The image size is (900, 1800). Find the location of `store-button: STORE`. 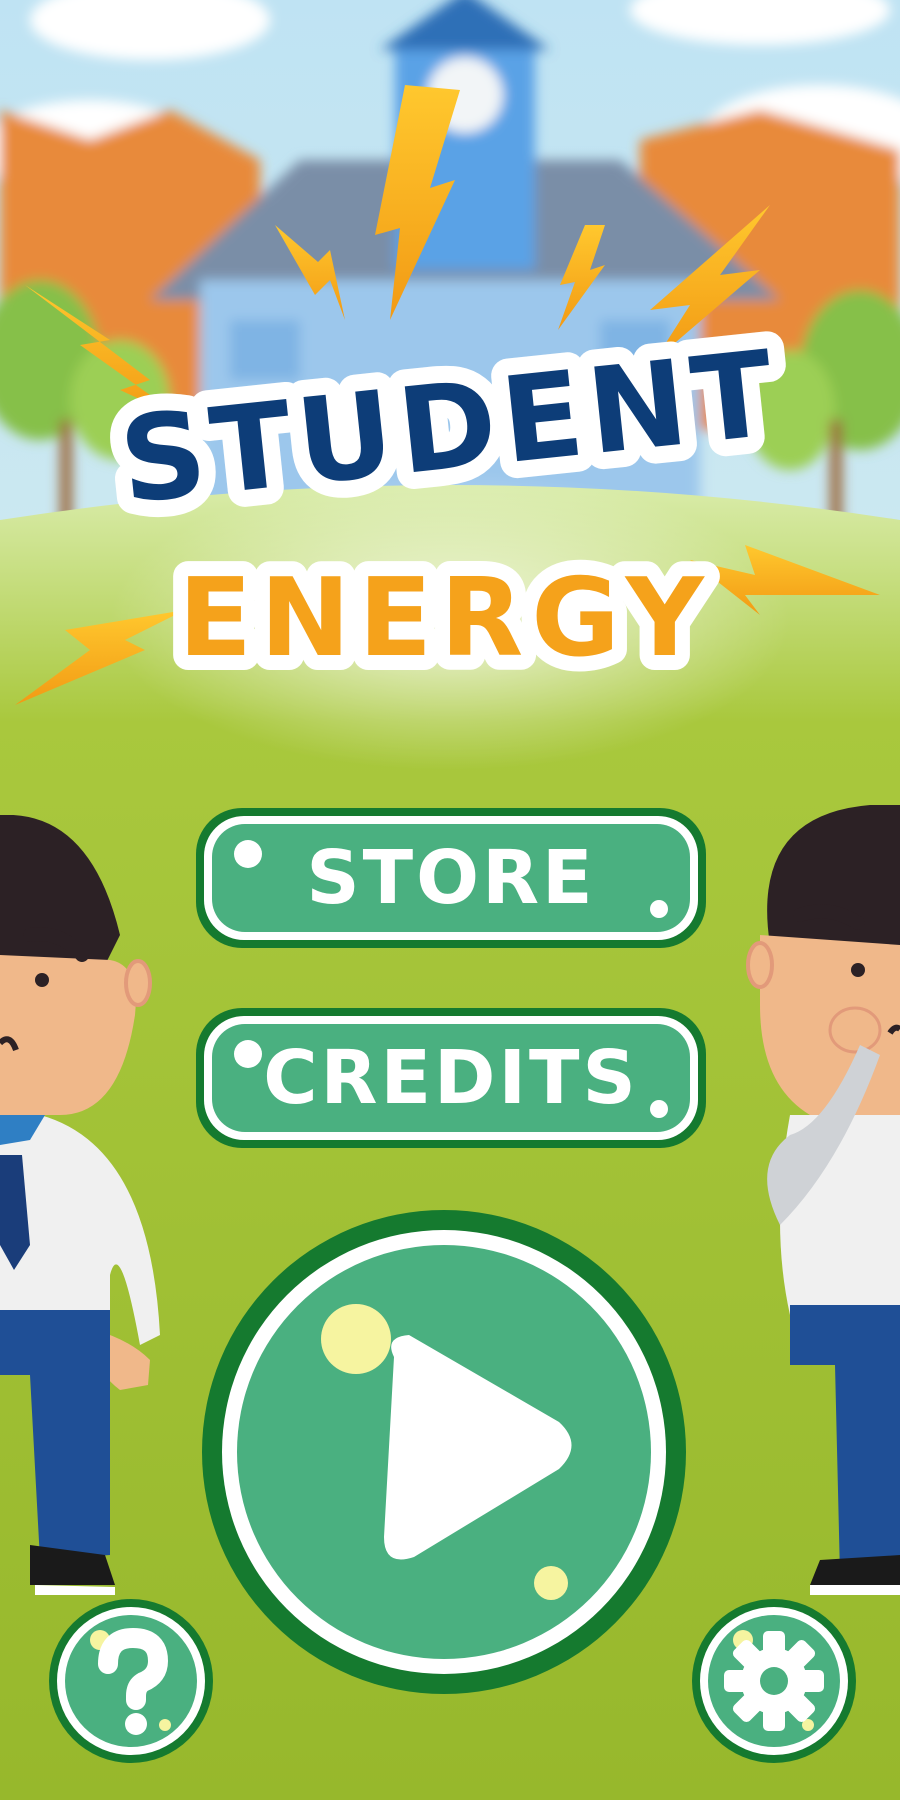

store-button: STORE is located at coordinates (451, 878).